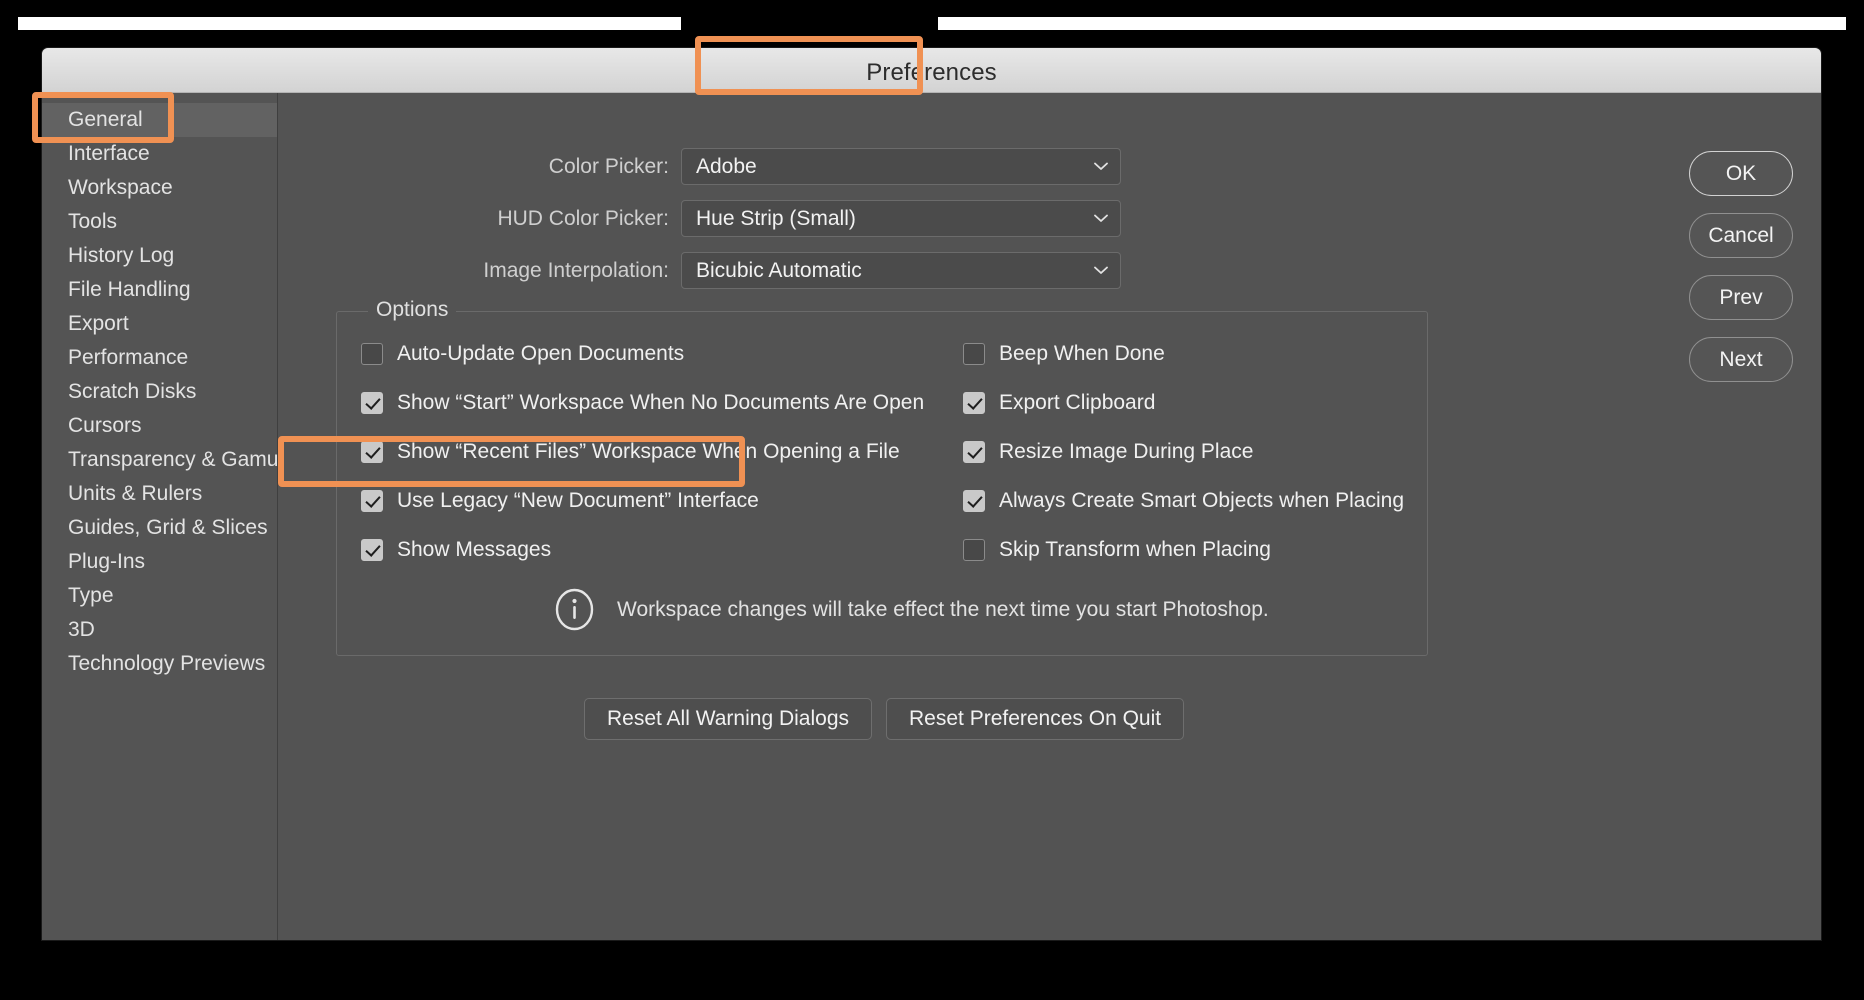 The height and width of the screenshot is (1000, 1864). I want to click on cancel-button: Cancel, so click(1741, 235).